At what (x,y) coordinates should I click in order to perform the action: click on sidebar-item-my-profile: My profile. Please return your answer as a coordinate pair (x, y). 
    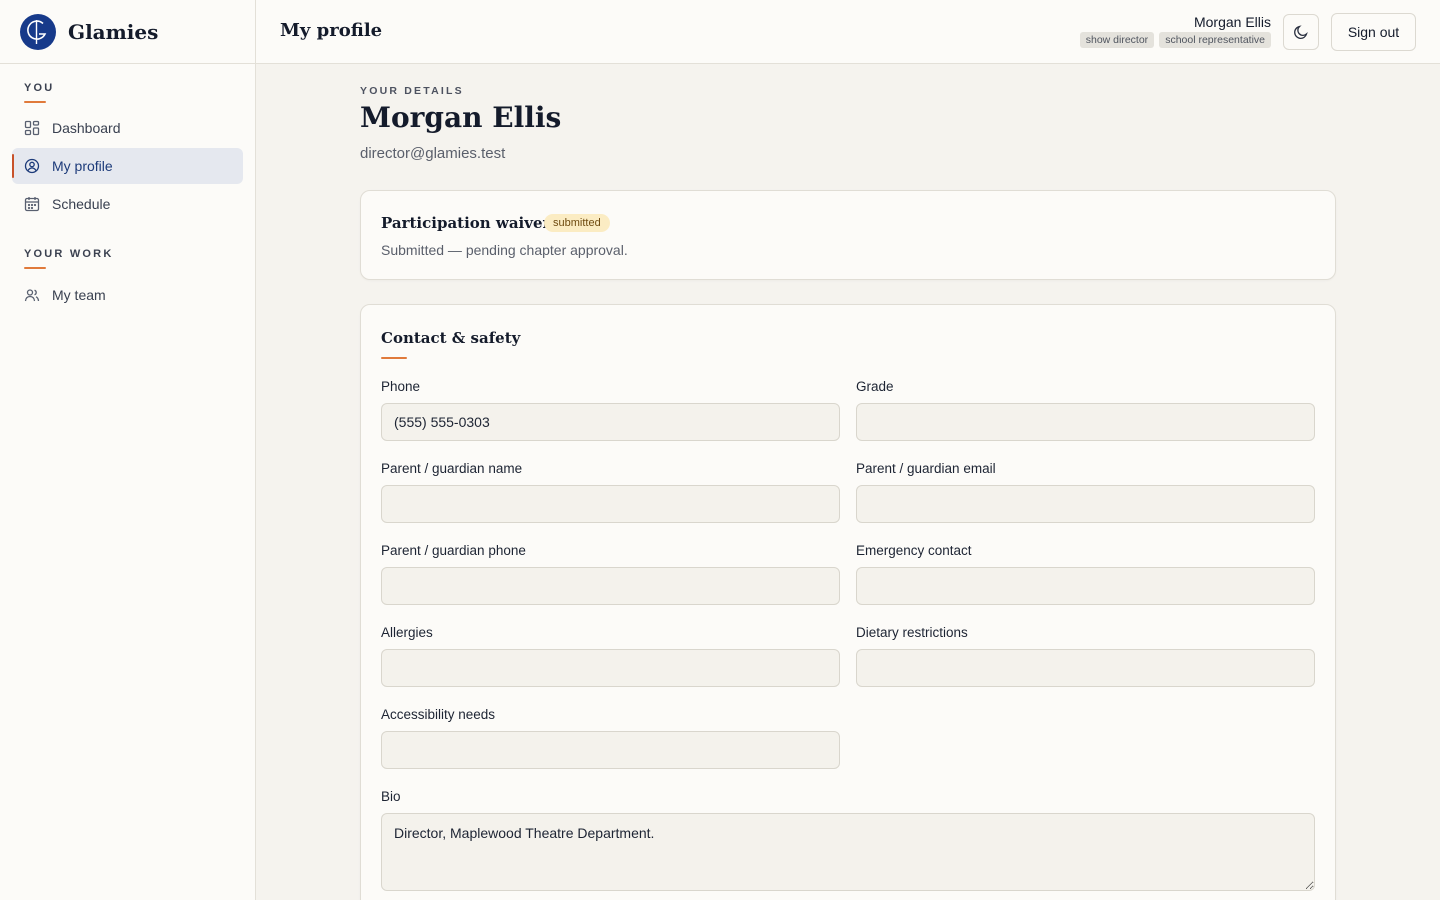
    Looking at the image, I should click on (127, 166).